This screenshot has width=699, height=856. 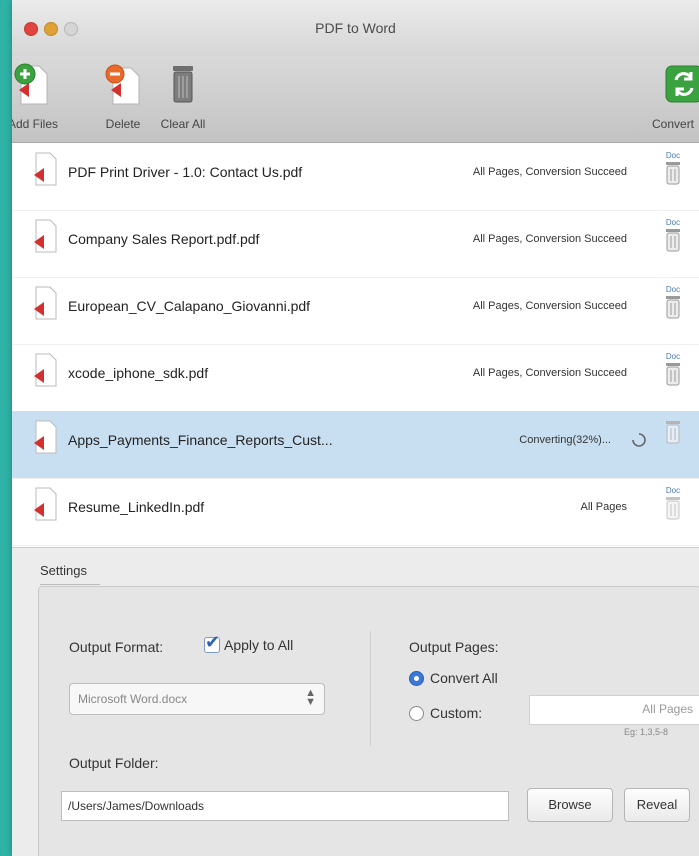 I want to click on output-folder-input: /Users/James/Downloads, so click(x=285, y=806).